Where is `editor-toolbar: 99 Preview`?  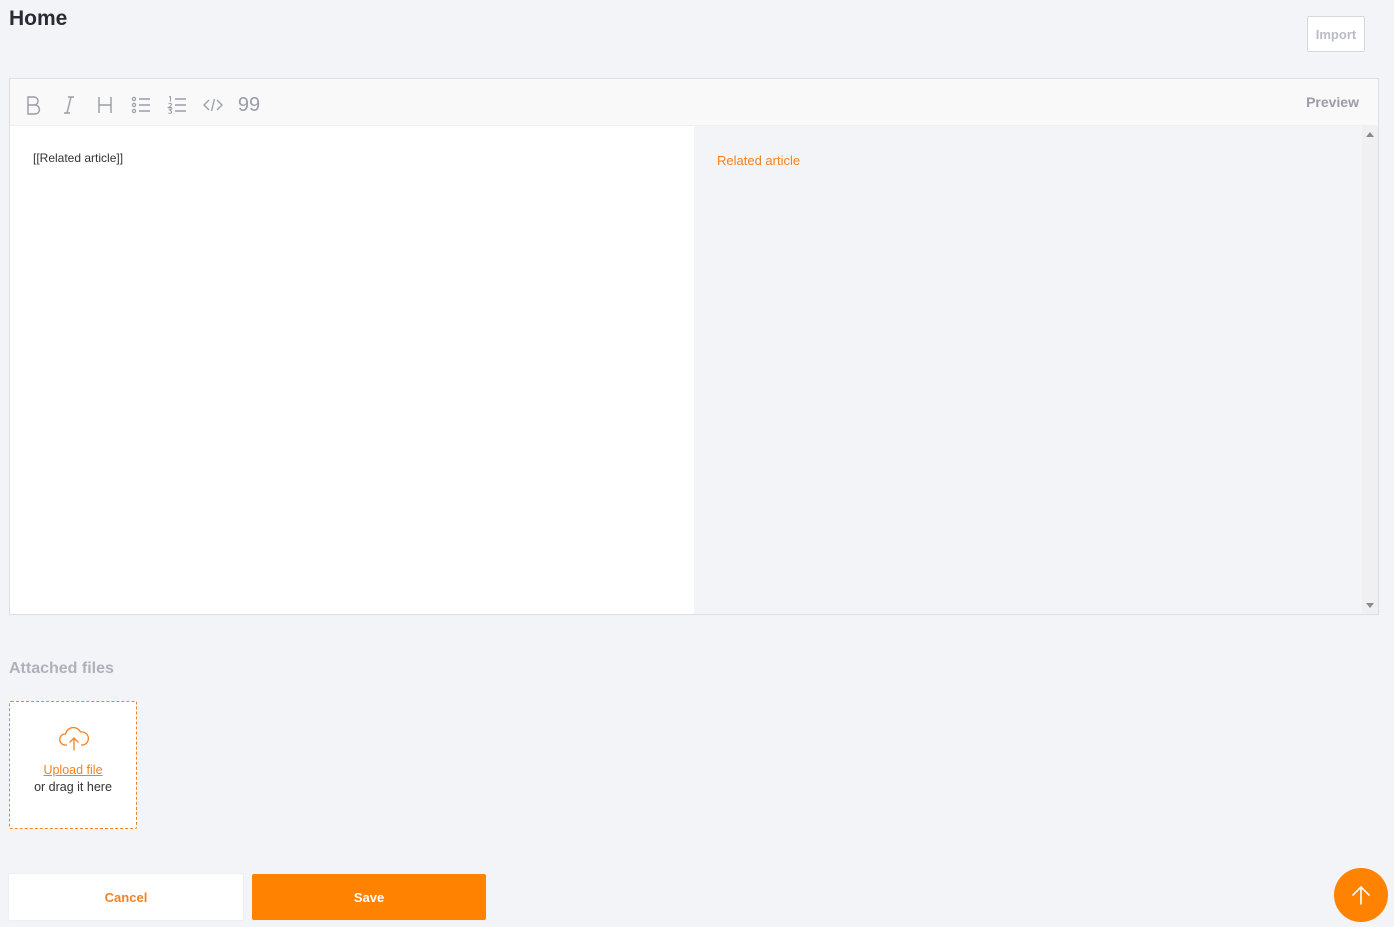 editor-toolbar: 99 Preview is located at coordinates (694, 102).